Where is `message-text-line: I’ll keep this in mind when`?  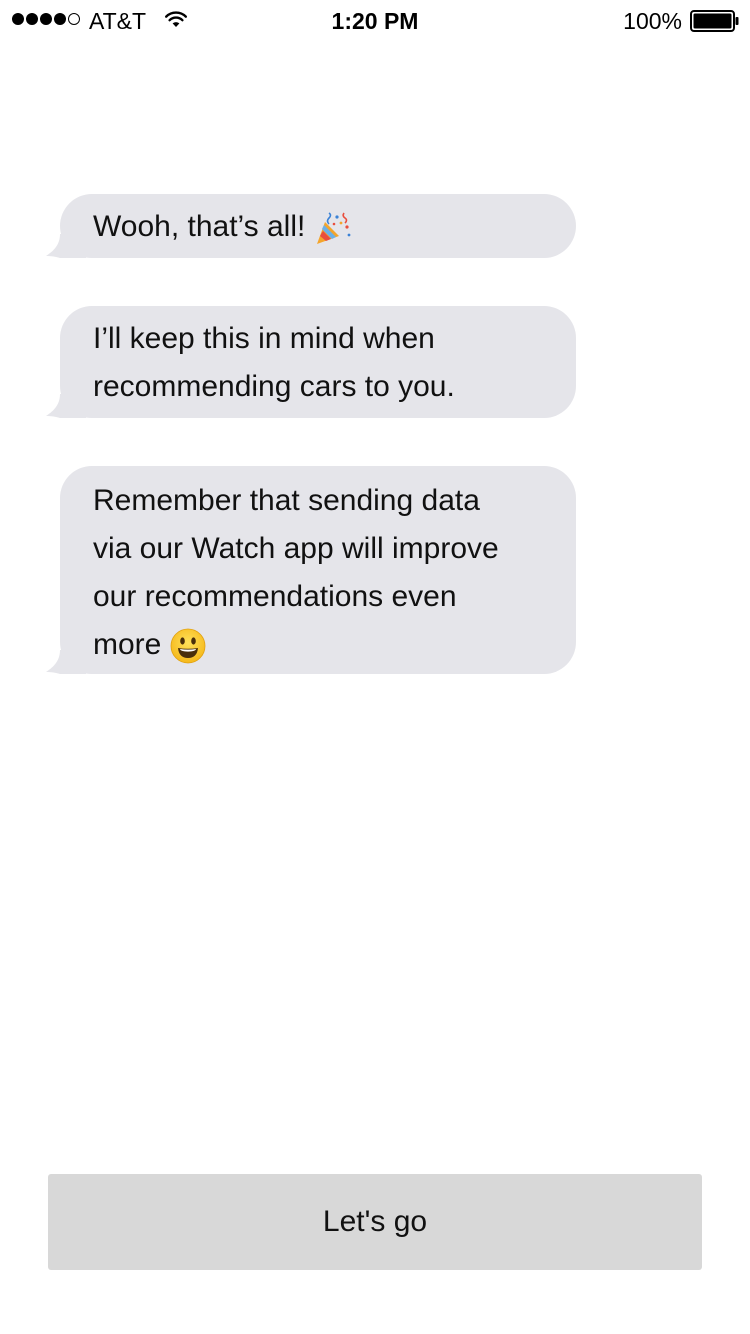
message-text-line: I’ll keep this in mind when is located at coordinates (264, 338).